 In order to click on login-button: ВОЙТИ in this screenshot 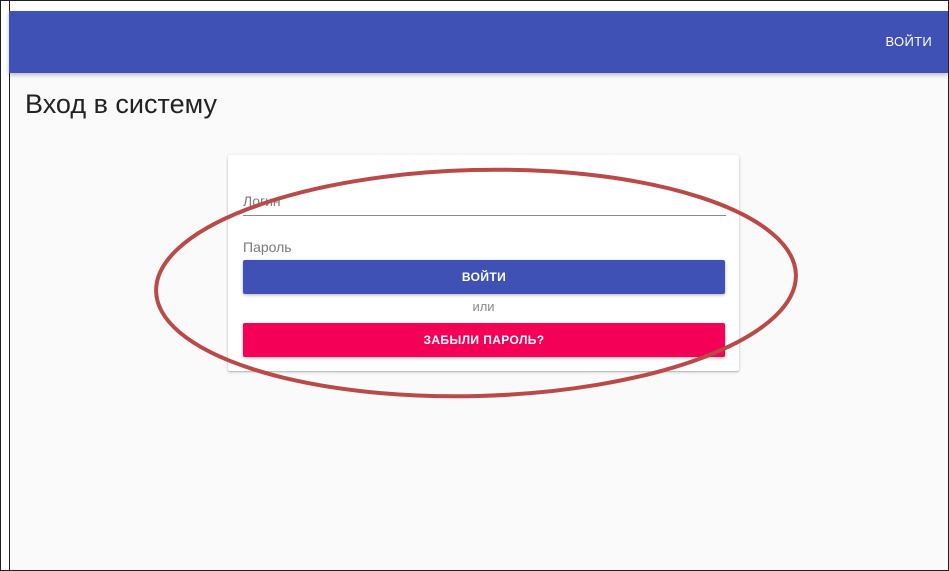, I will do `click(484, 277)`.